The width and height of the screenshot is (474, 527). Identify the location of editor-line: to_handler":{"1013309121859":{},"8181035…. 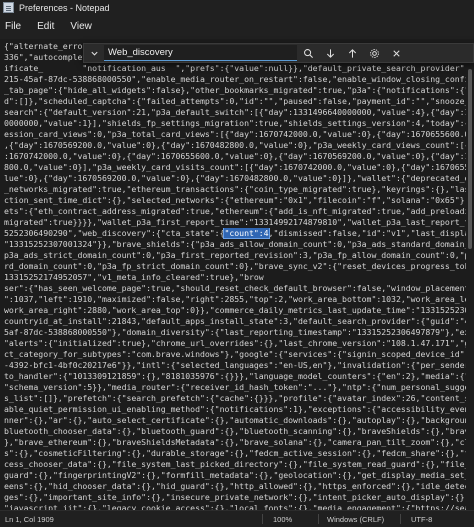
(237, 376).